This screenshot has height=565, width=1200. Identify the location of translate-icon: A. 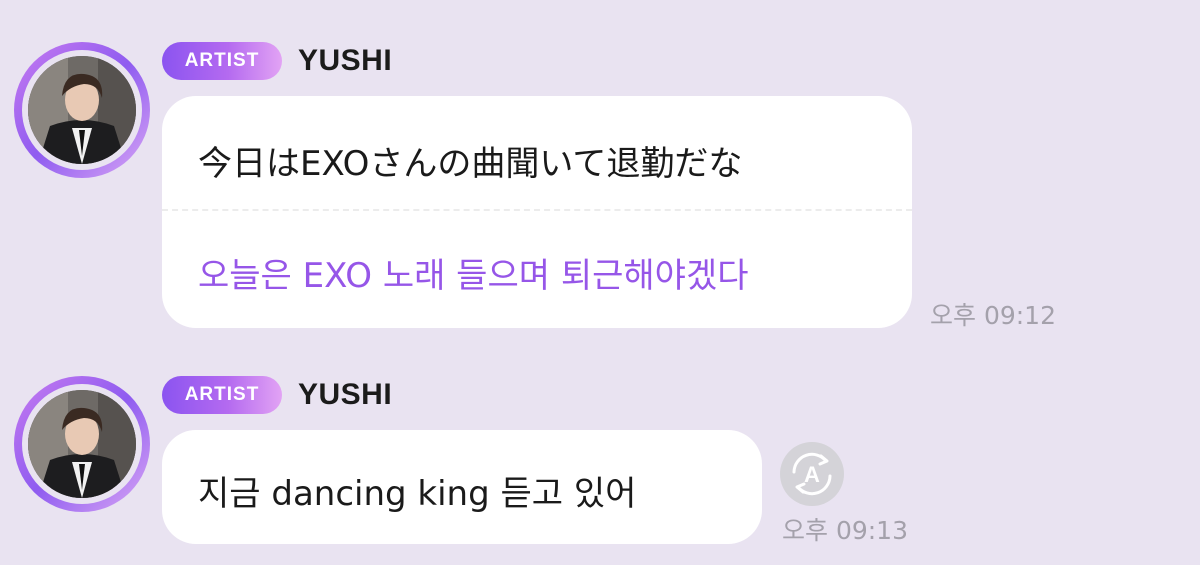
(812, 474).